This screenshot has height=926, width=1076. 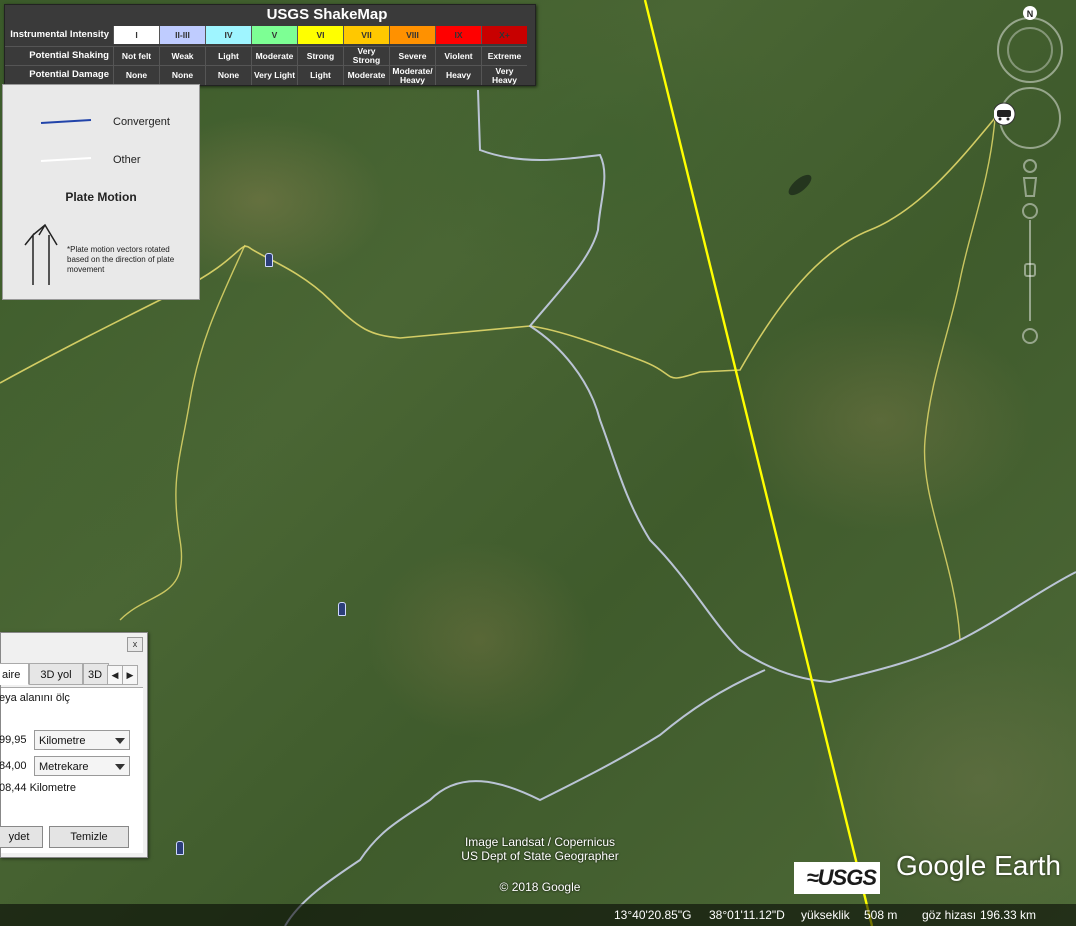 I want to click on eye-altitude-label: göz hizası, so click(x=949, y=915).